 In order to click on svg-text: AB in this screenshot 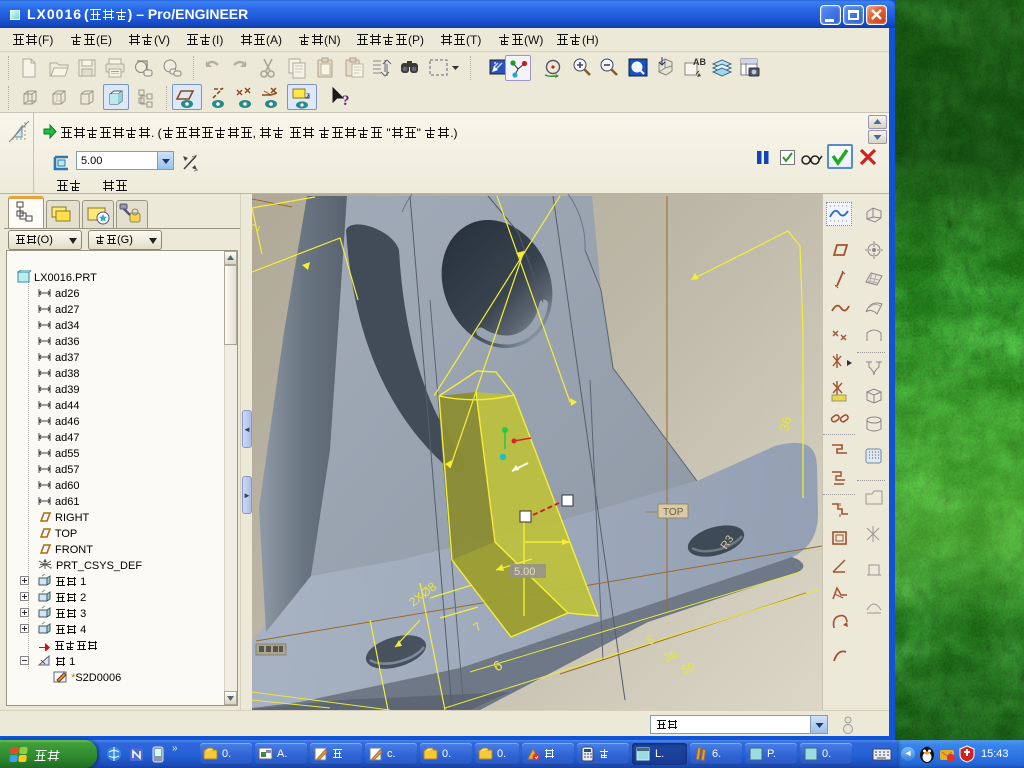, I will do `click(699, 62)`.